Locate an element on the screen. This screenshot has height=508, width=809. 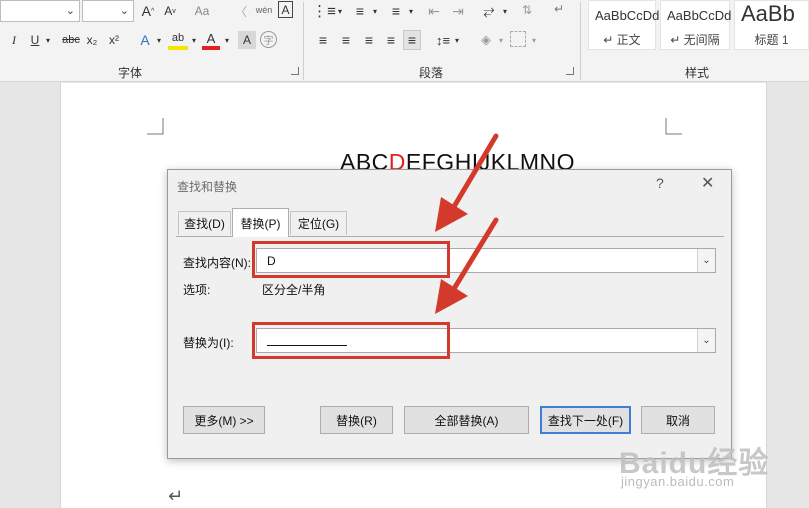
margin-corner-top-right is located at coordinates (673, 126).